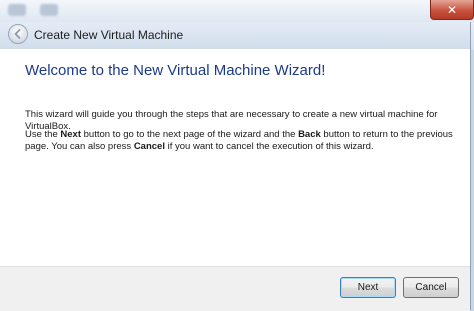 Image resolution: width=474 pixels, height=311 pixels. I want to click on background-new-icon, so click(17, 10).